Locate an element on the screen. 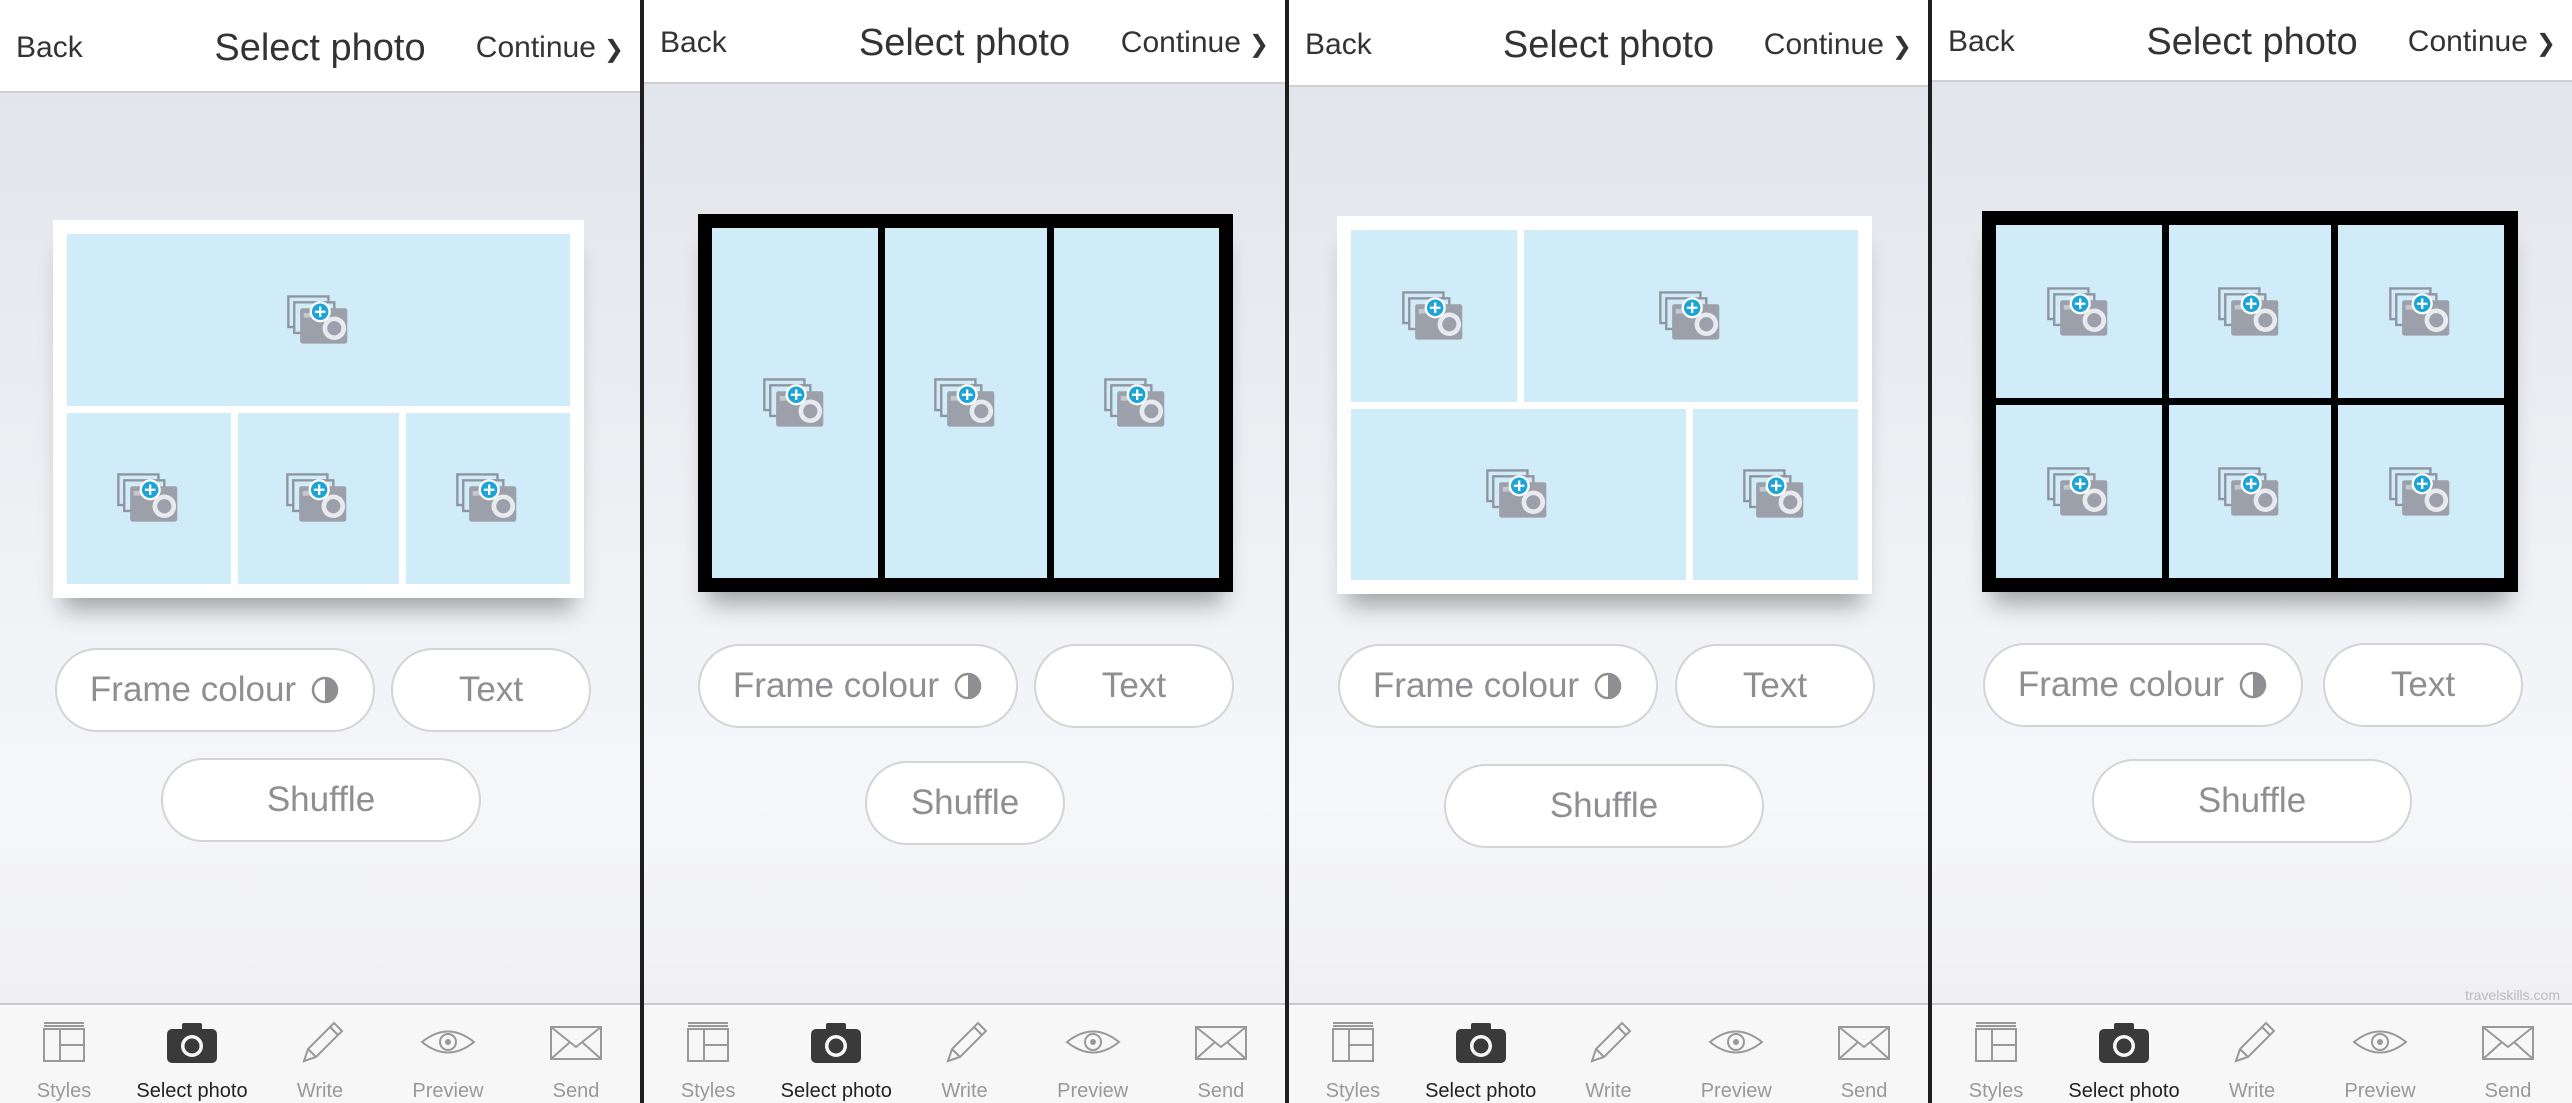 Image resolution: width=2572 pixels, height=1103 pixels. eye-icon-wrap is located at coordinates (2380, 1042).